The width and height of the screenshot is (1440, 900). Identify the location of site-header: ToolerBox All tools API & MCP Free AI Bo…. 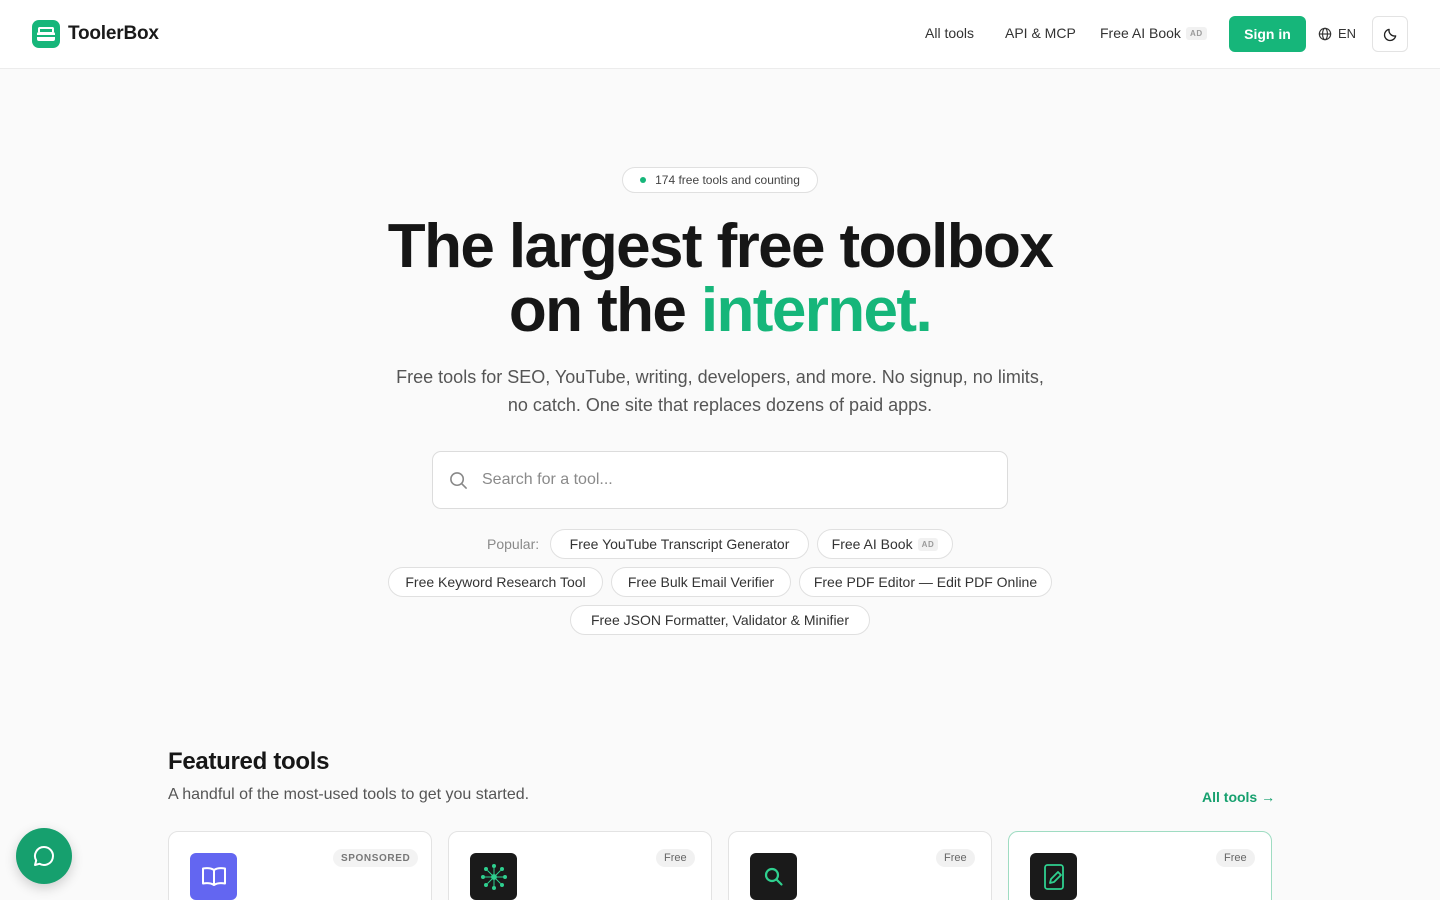
(720, 34).